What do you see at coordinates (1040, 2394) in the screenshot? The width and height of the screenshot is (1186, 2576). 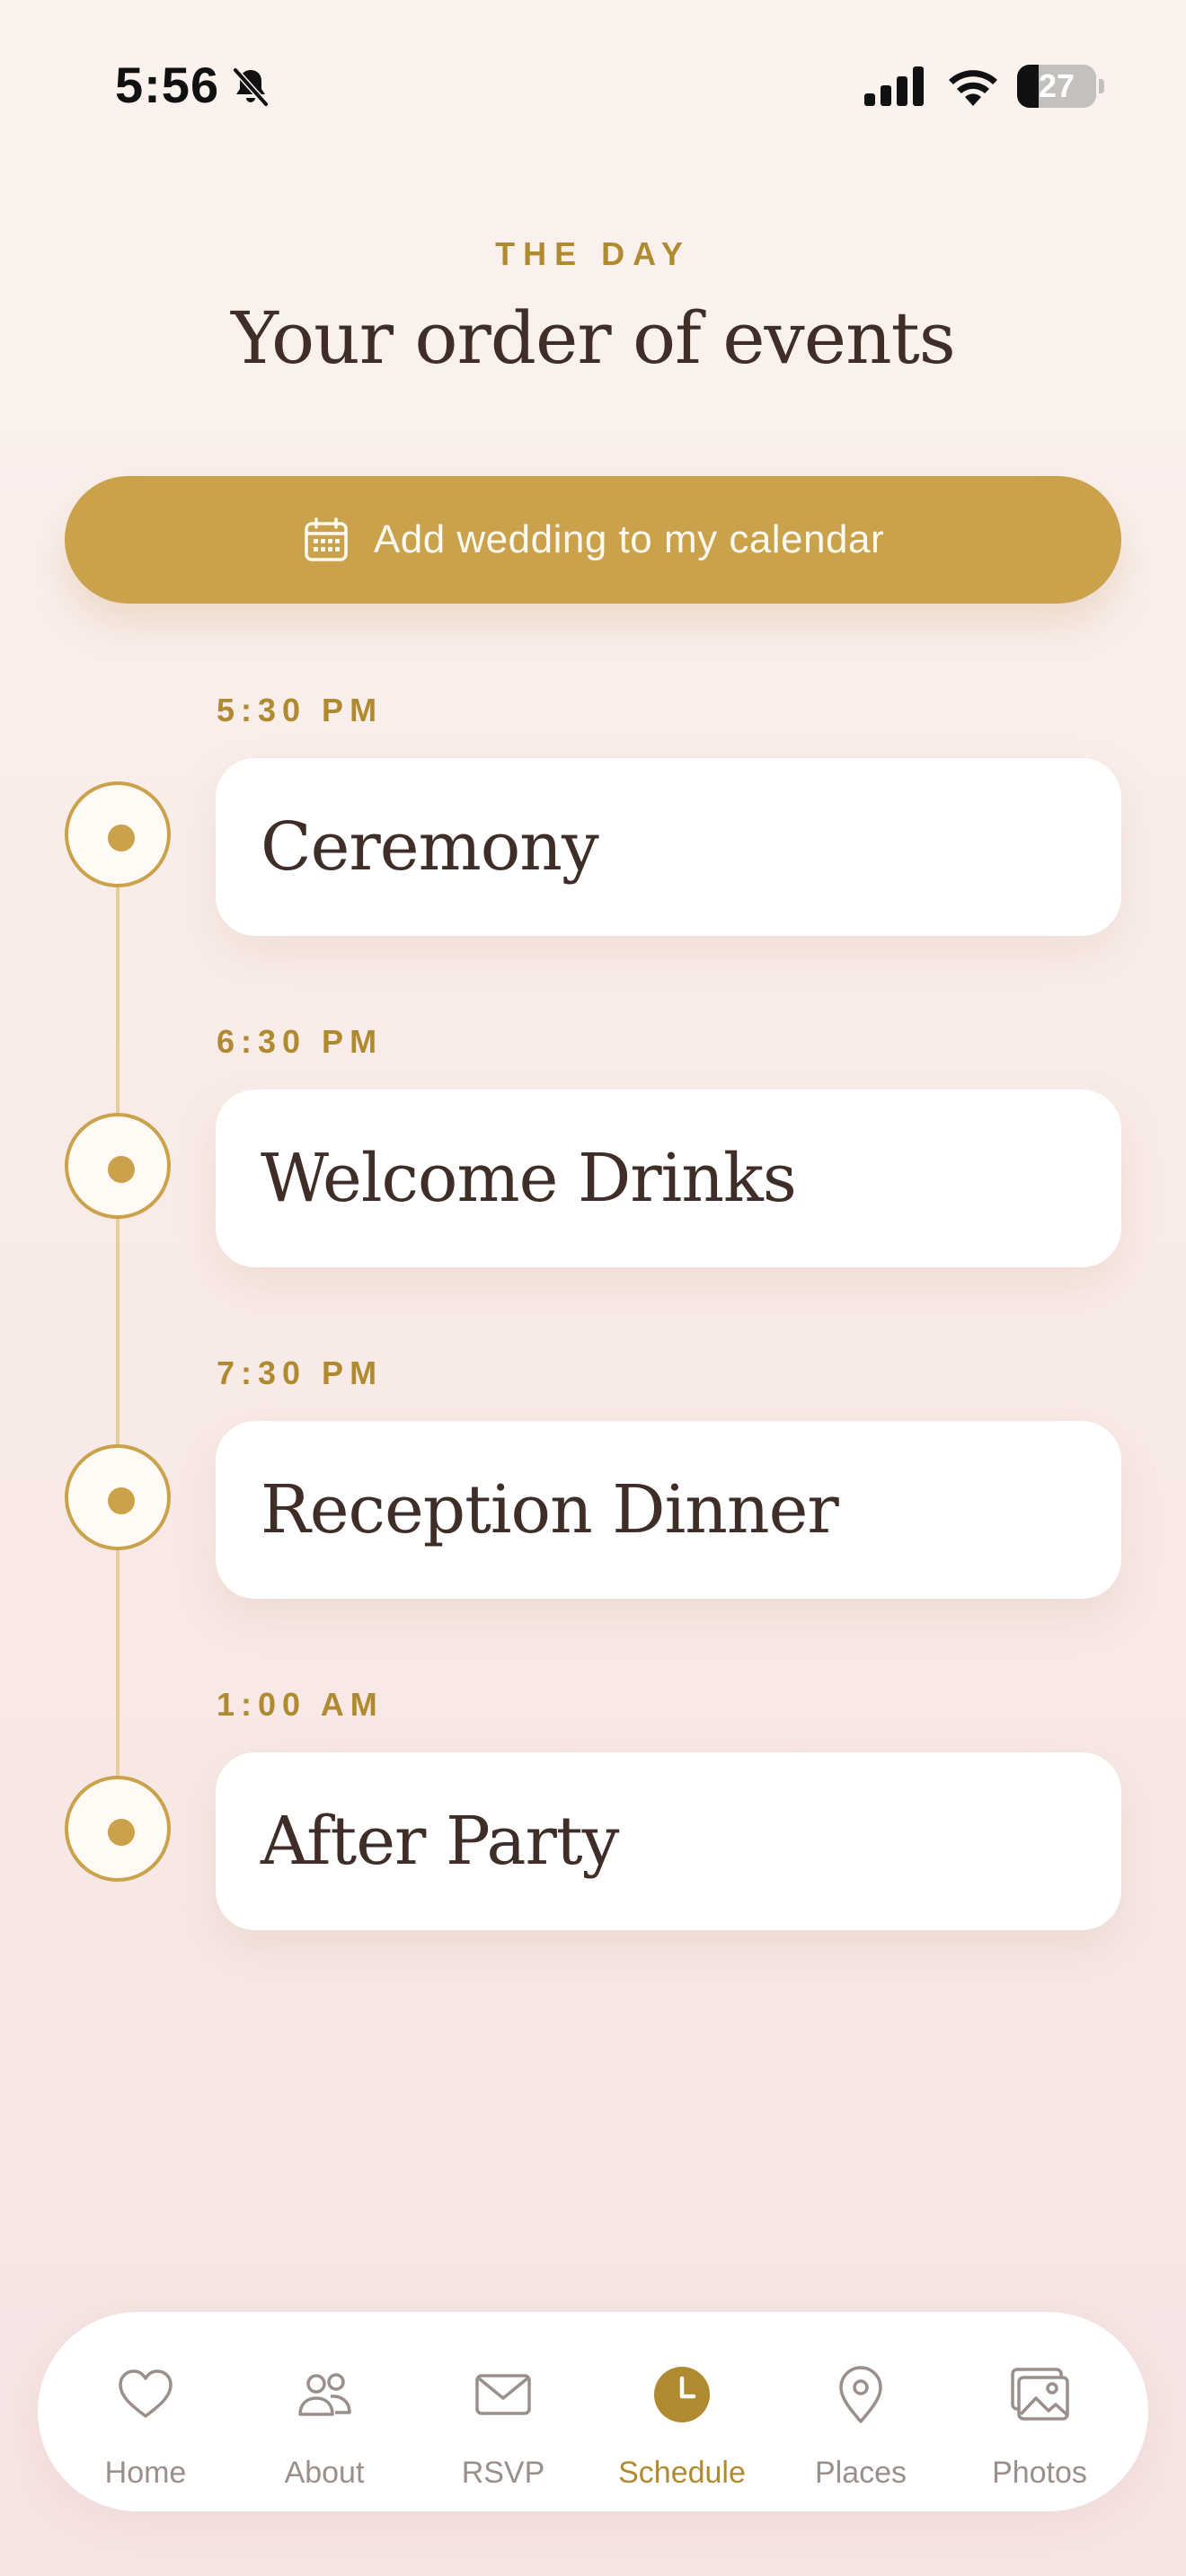 I see `photos-icon` at bounding box center [1040, 2394].